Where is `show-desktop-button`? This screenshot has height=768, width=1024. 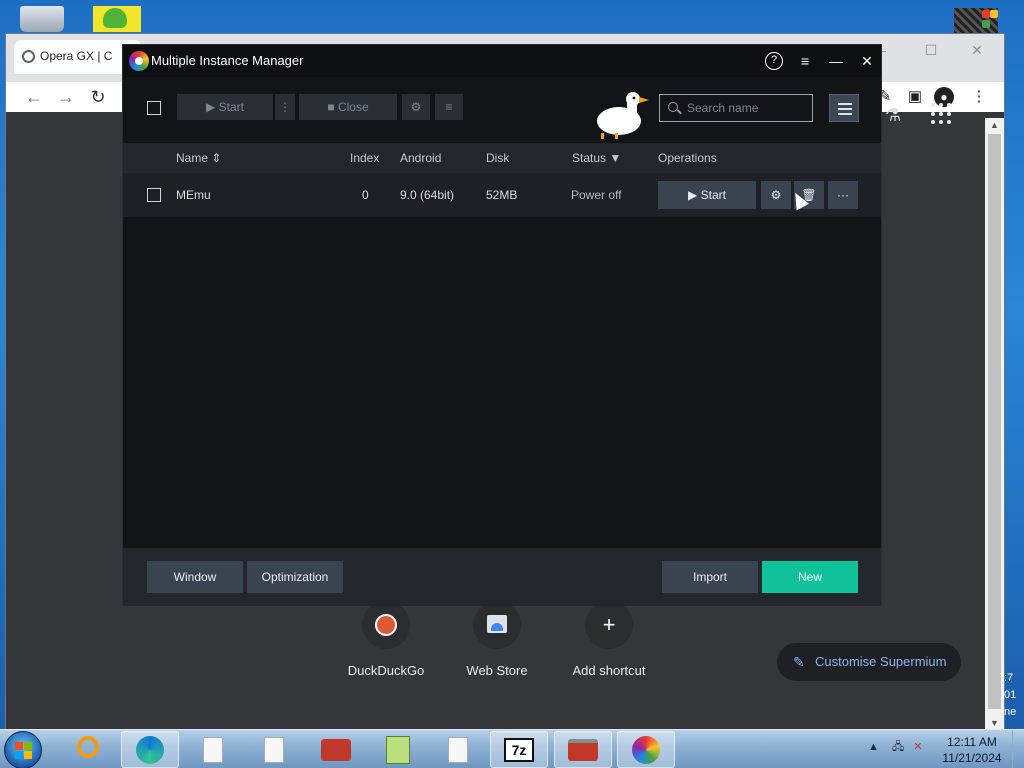
show-desktop-button is located at coordinates (1018, 749).